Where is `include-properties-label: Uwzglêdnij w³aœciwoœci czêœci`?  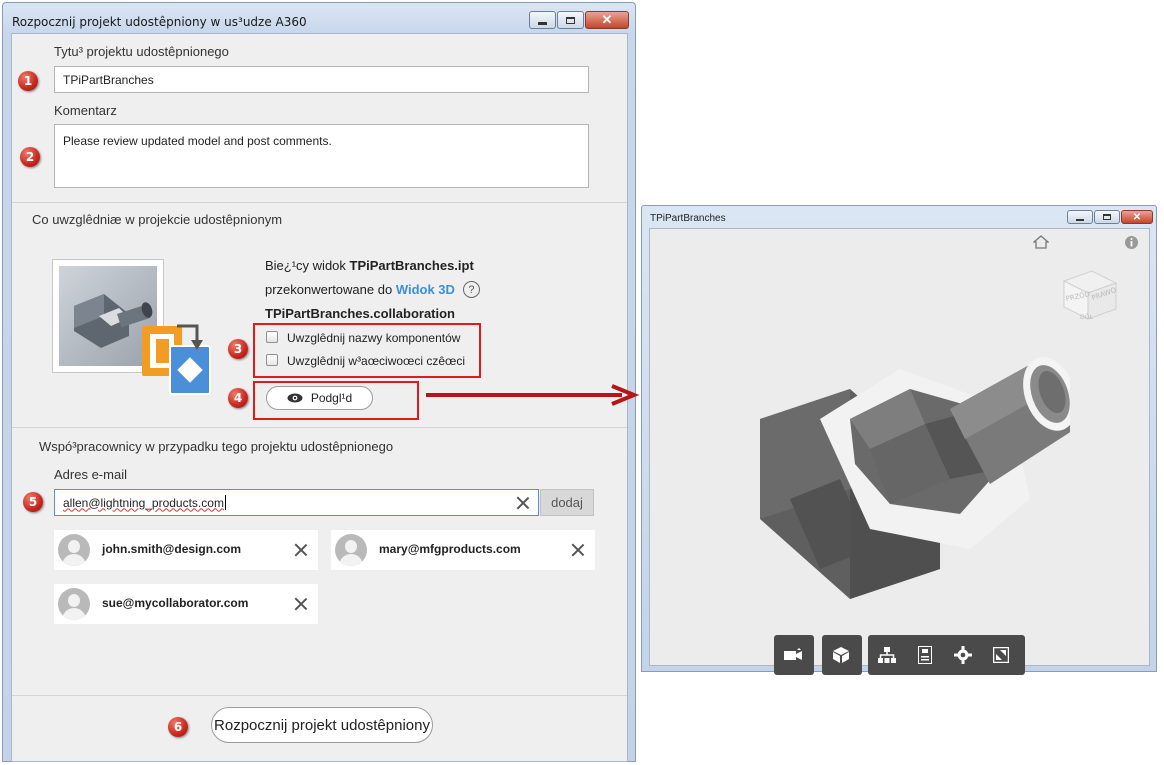 include-properties-label: Uwzglêdnij w³aœciwoœci czêœci is located at coordinates (376, 361).